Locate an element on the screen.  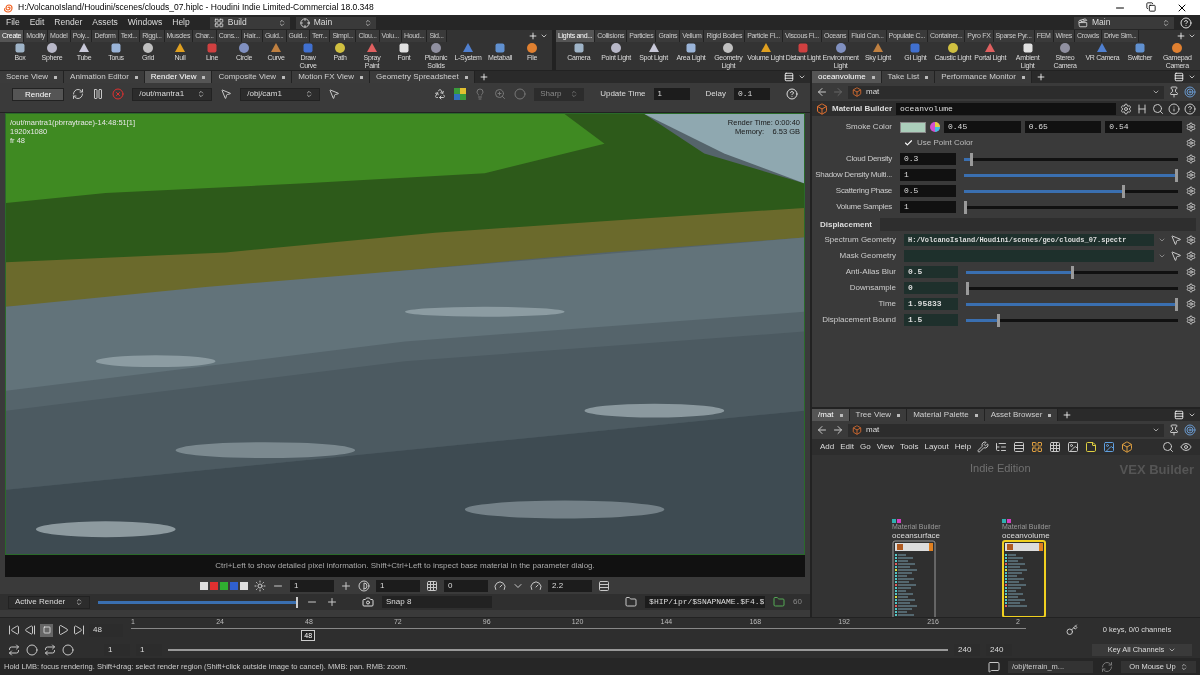
parameter-label: Volume Samples is located at coordinates (864, 207).